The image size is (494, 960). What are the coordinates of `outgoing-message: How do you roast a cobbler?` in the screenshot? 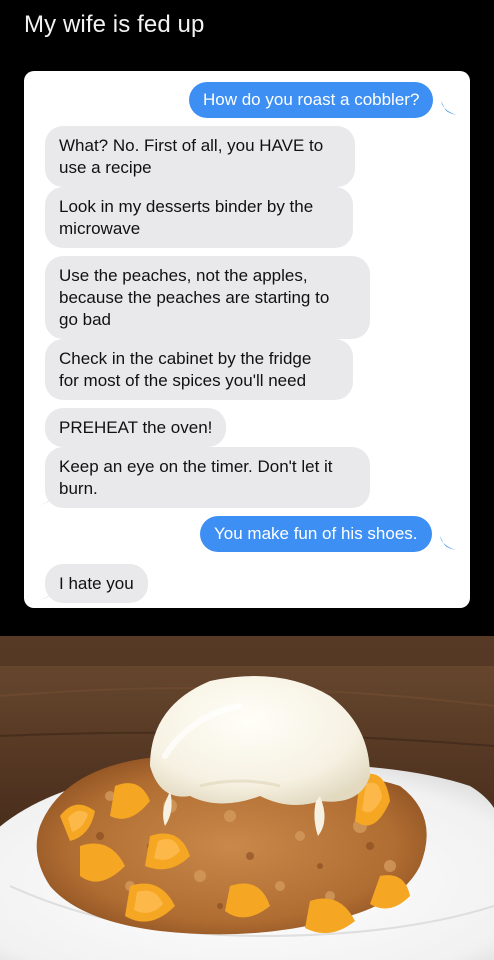 It's located at (311, 100).